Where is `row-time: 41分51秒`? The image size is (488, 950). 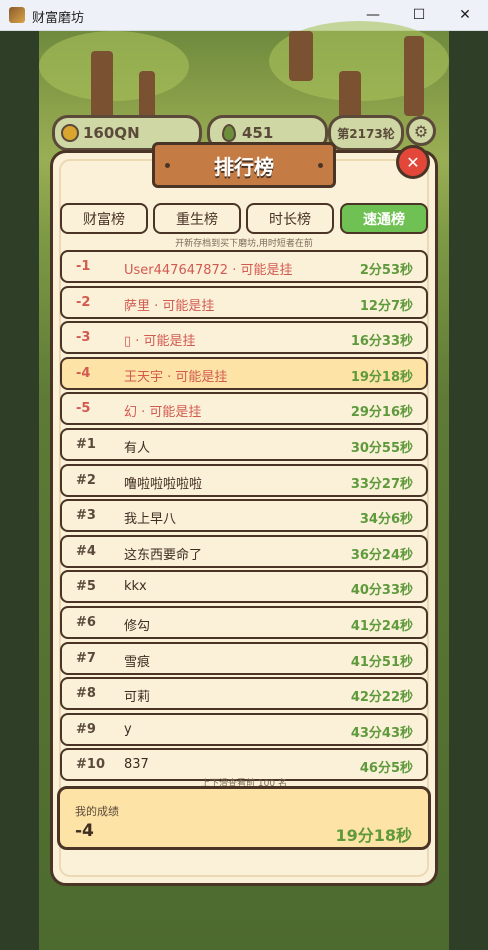
row-time: 41分51秒 is located at coordinates (381, 662).